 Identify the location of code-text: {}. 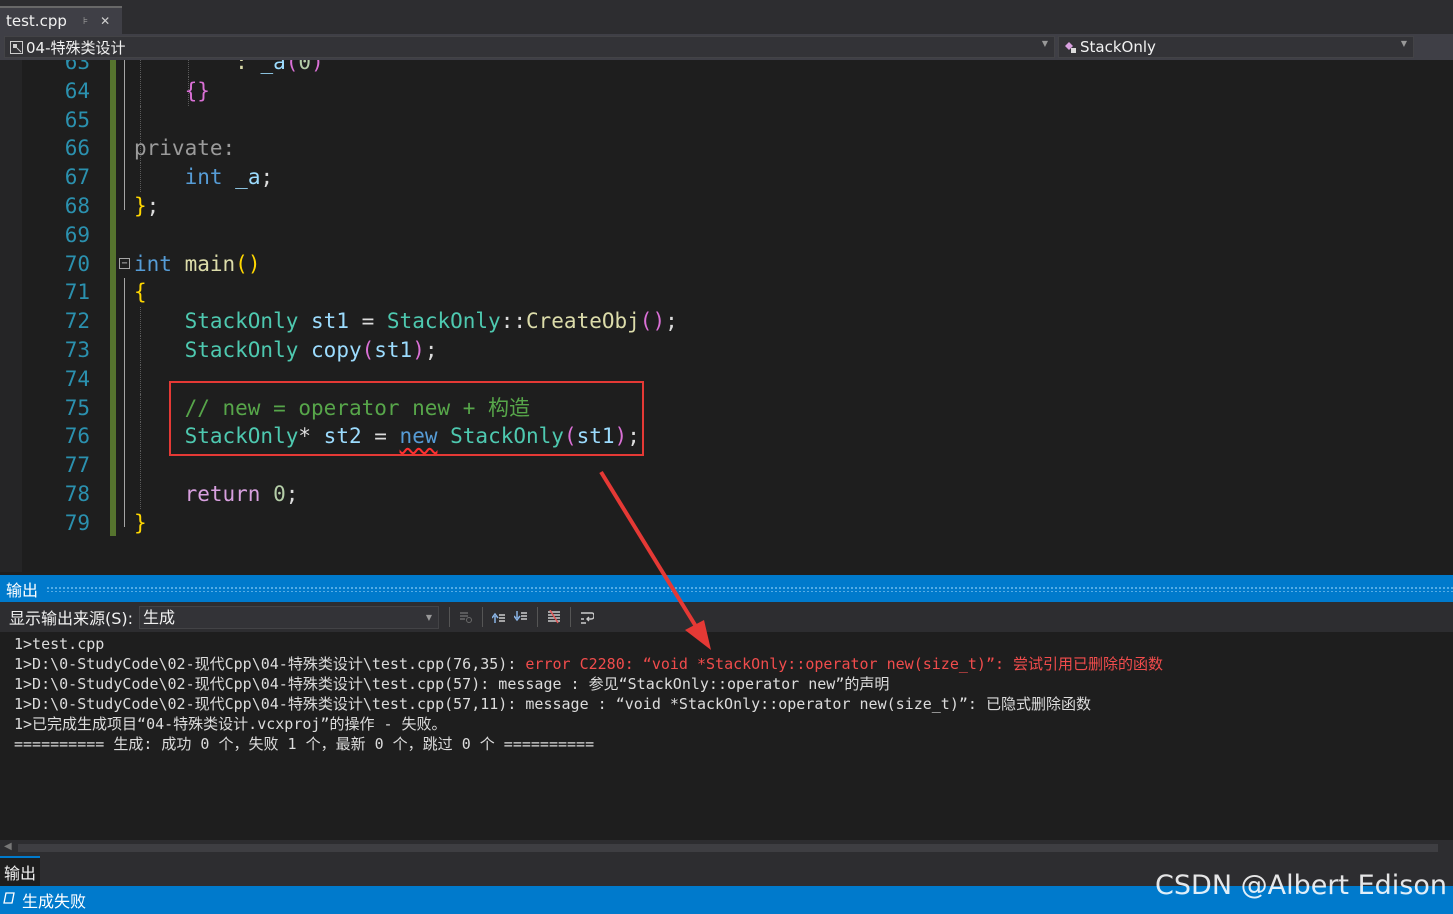
(197, 90).